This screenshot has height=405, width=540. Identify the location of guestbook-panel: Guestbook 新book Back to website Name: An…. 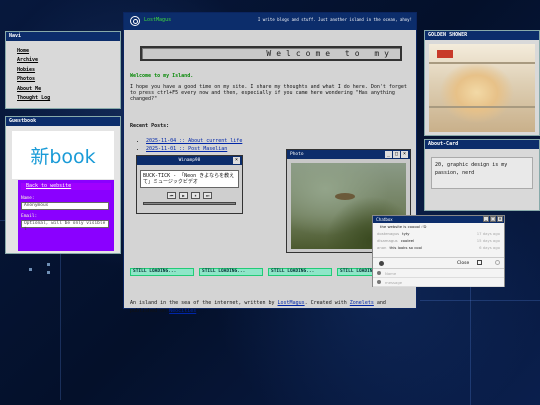
(63, 185).